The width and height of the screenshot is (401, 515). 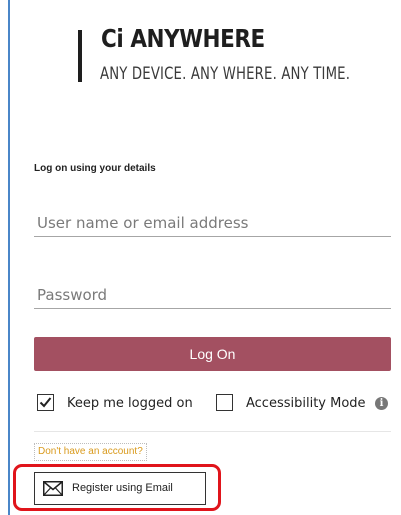 What do you see at coordinates (212, 354) in the screenshot?
I see `logon-button: Log On` at bounding box center [212, 354].